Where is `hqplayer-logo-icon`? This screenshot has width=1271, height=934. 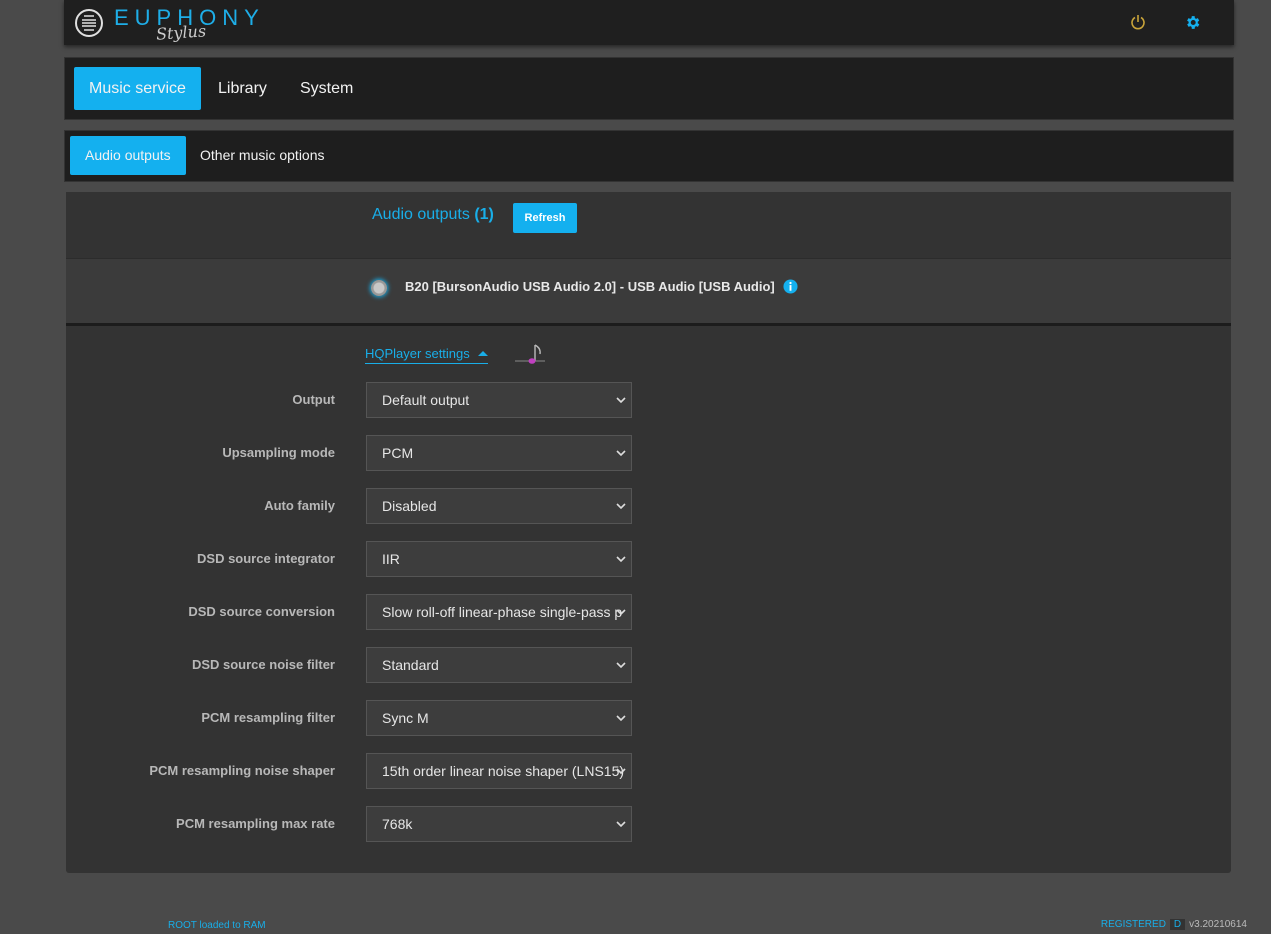 hqplayer-logo-icon is located at coordinates (530, 354).